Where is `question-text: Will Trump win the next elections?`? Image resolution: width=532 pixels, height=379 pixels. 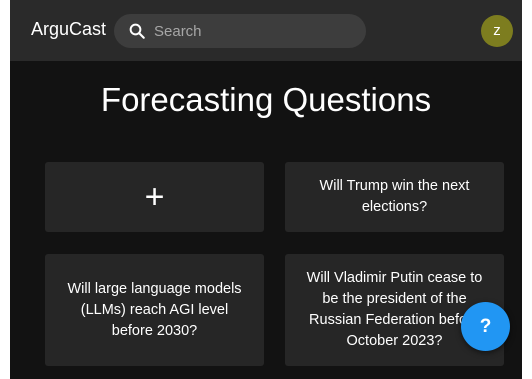
question-text: Will Trump win the next elections? is located at coordinates (394, 196).